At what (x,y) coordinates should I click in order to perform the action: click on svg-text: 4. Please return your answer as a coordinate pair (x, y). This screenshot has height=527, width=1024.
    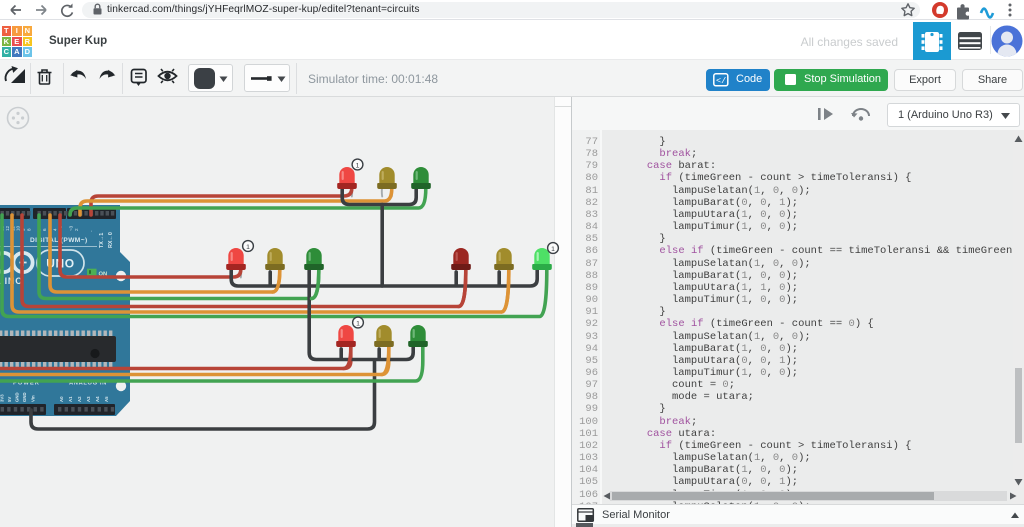
    Looking at the image, I should click on (55, 229).